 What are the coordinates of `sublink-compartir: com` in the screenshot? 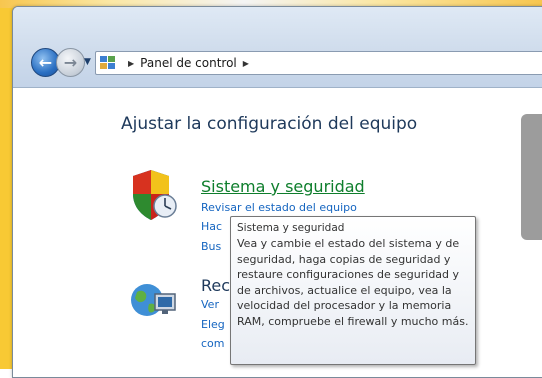 It's located at (213, 343).